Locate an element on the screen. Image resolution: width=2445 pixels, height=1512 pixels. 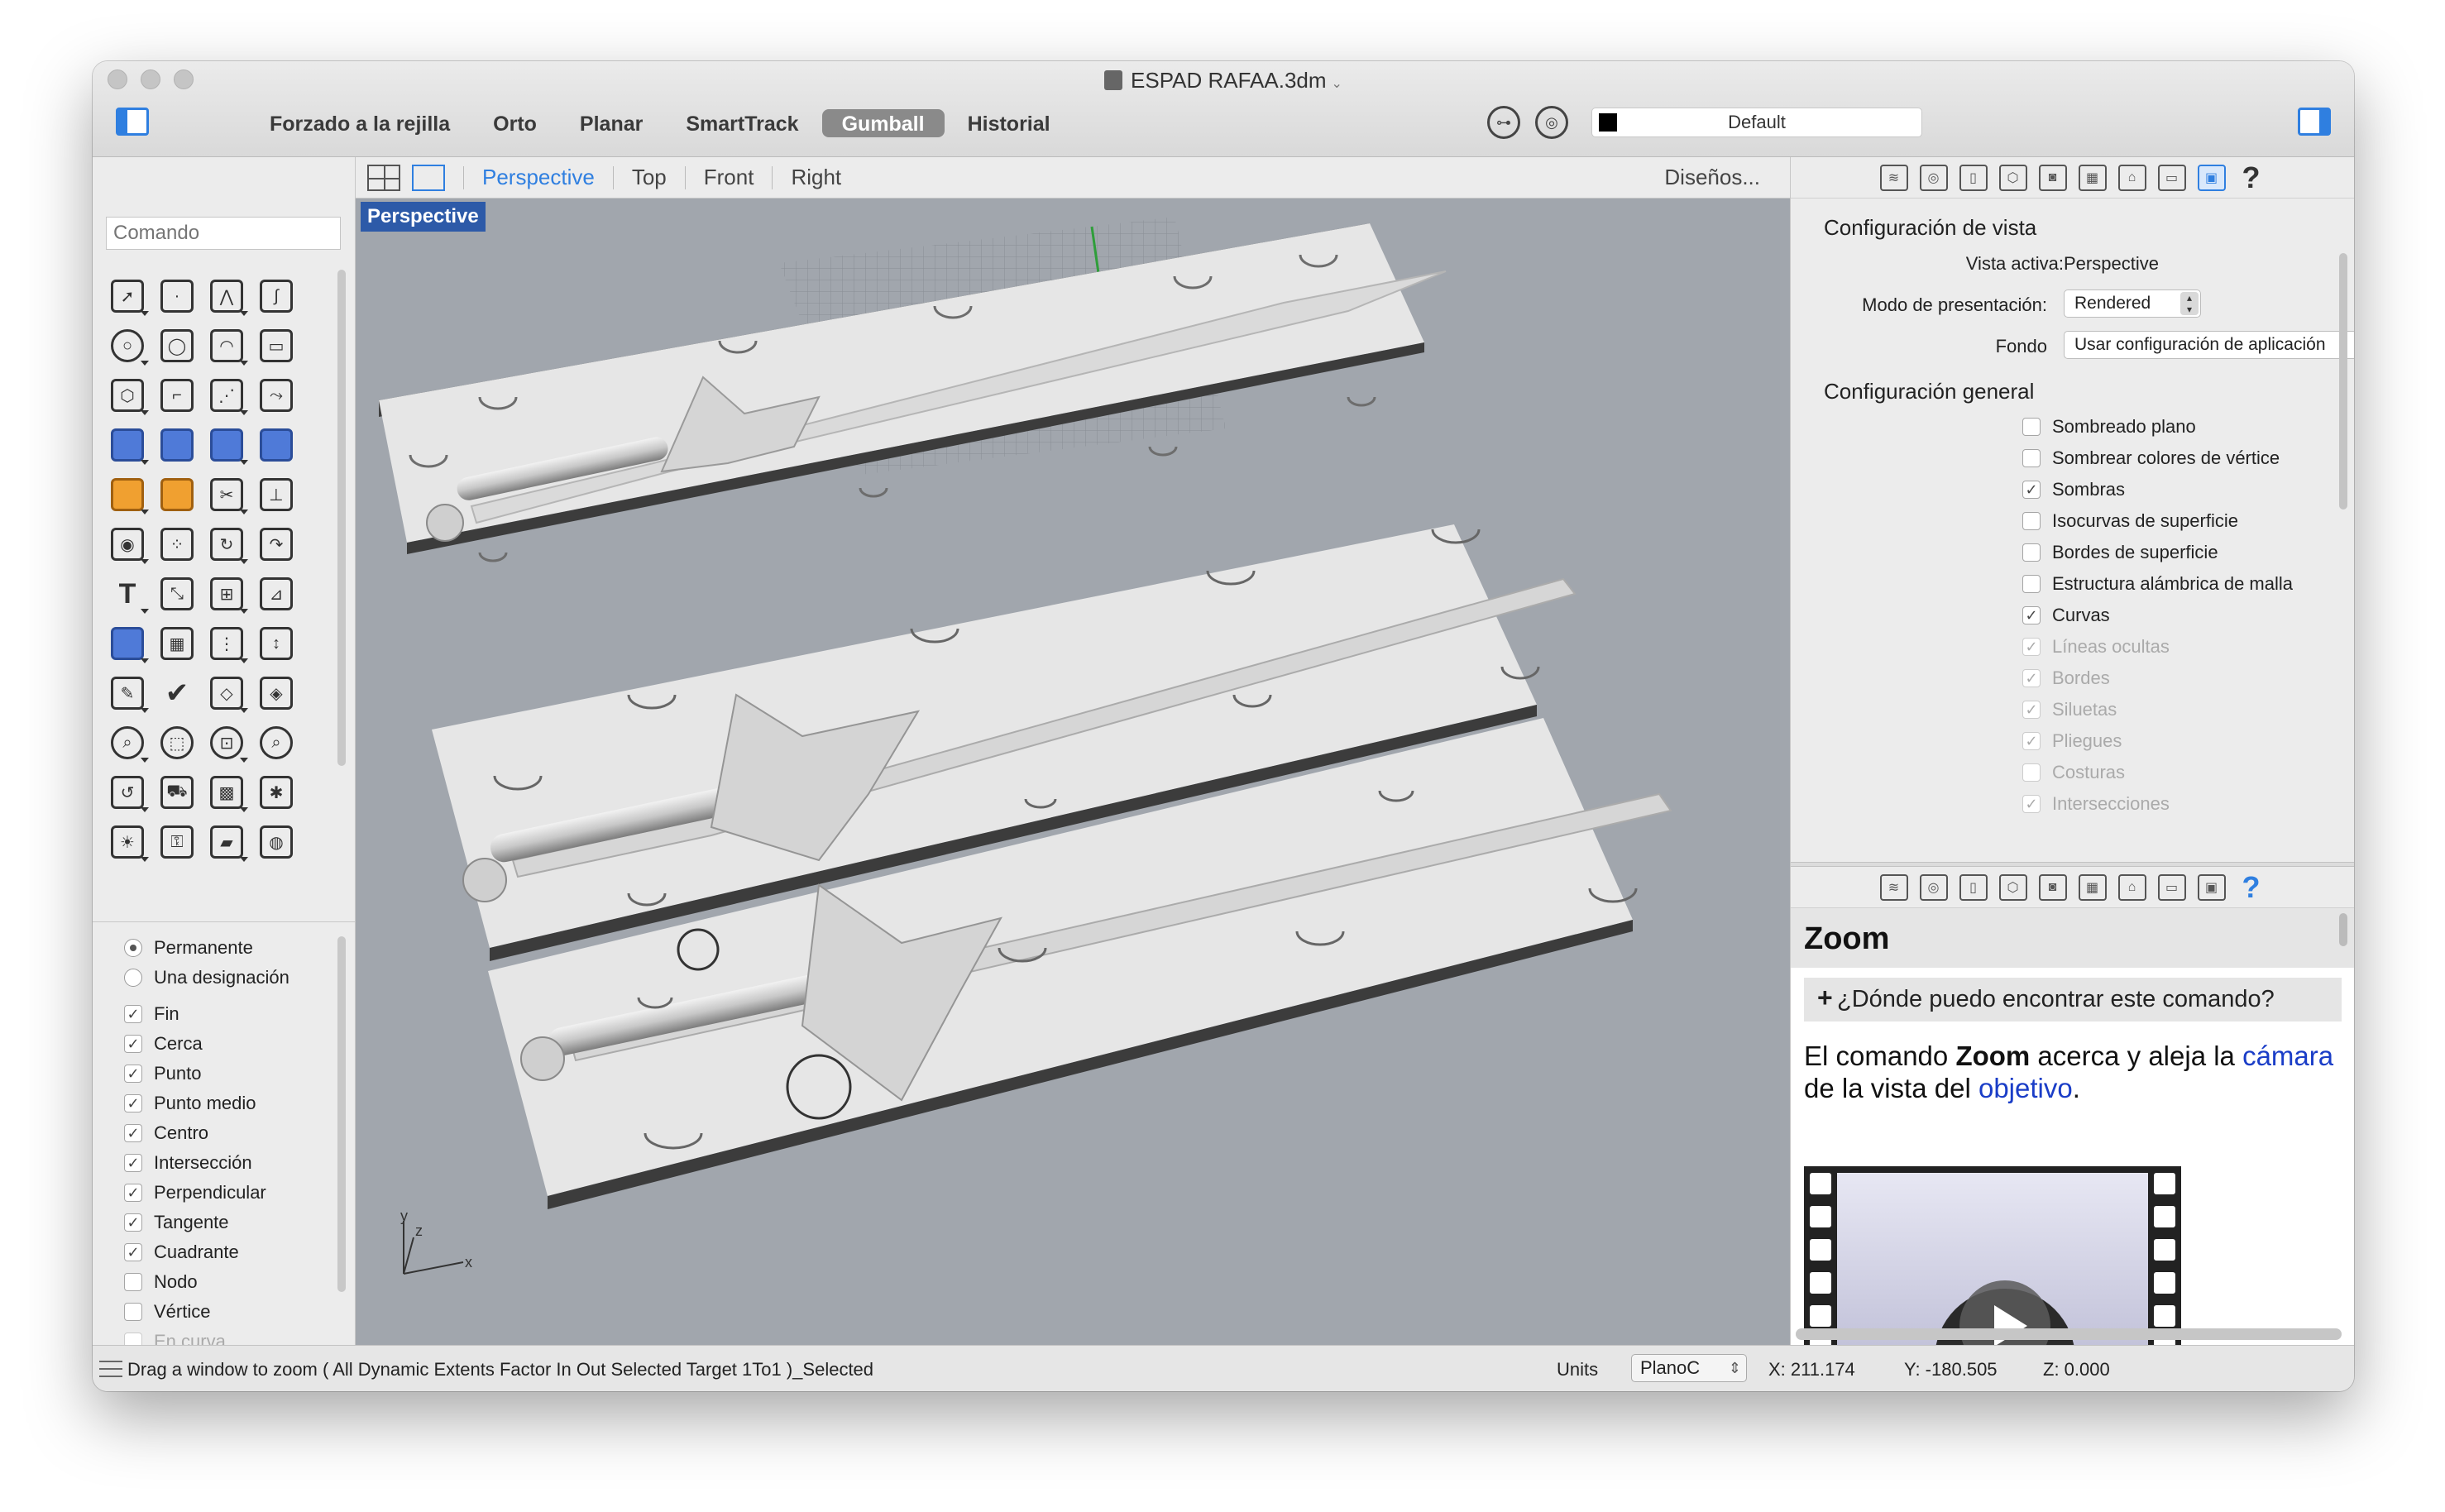
toggle-historial: Historial is located at coordinates (1009, 123).